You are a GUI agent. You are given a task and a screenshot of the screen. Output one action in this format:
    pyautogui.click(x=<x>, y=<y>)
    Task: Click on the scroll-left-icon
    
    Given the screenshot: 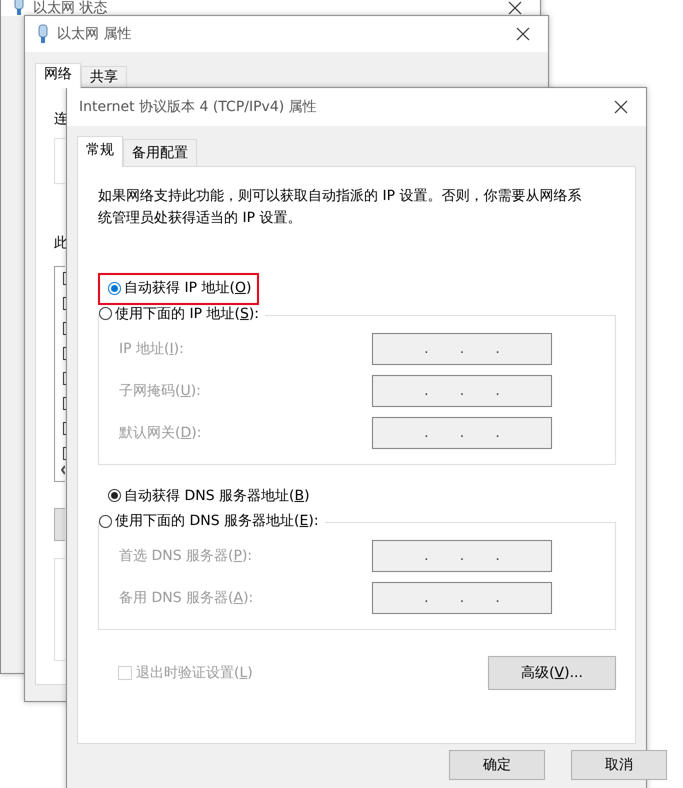 What is the action you would take?
    pyautogui.click(x=63, y=470)
    